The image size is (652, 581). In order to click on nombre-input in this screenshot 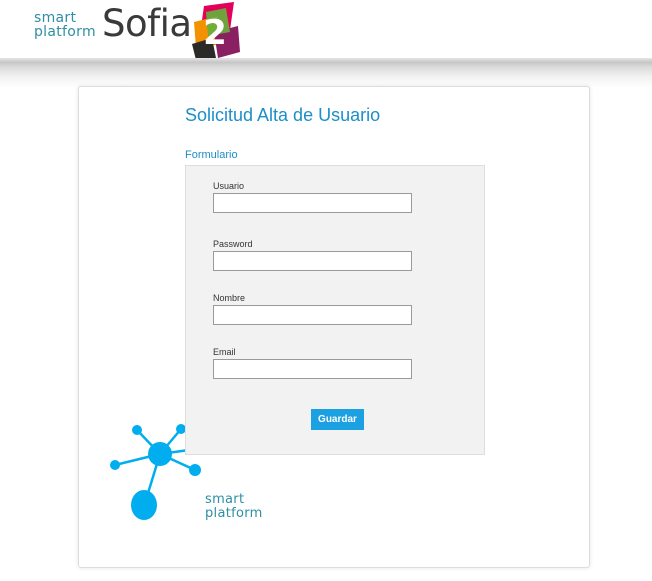, I will do `click(312, 315)`.